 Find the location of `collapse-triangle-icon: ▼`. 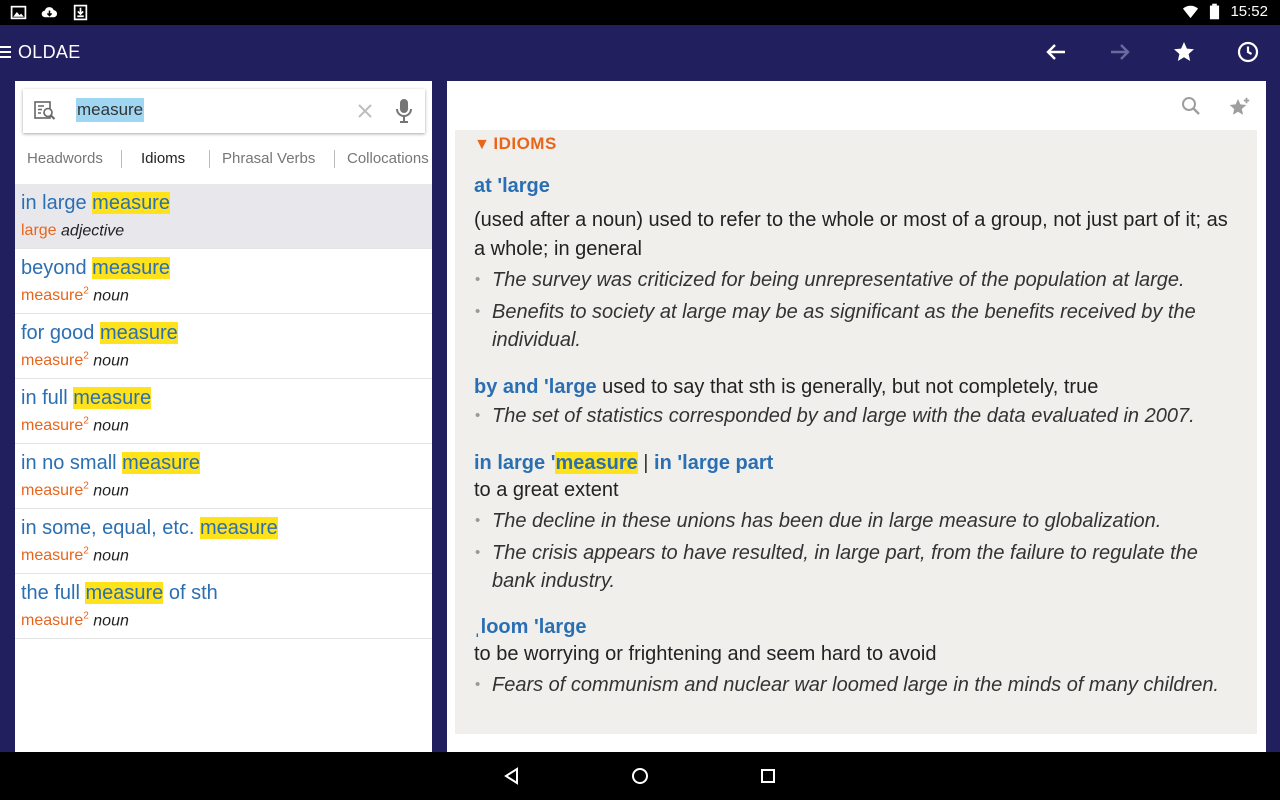

collapse-triangle-icon: ▼ is located at coordinates (482, 144).